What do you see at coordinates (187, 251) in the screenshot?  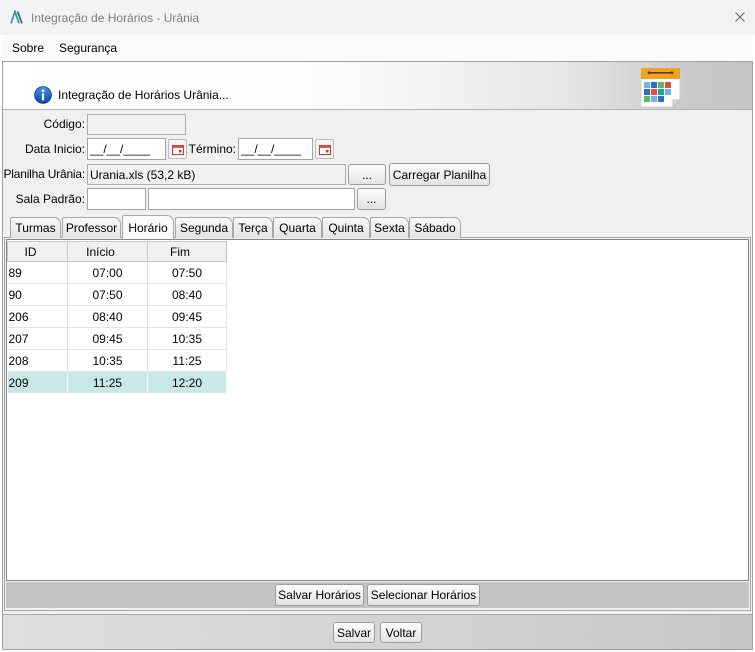 I see `column-header-fim: Fim` at bounding box center [187, 251].